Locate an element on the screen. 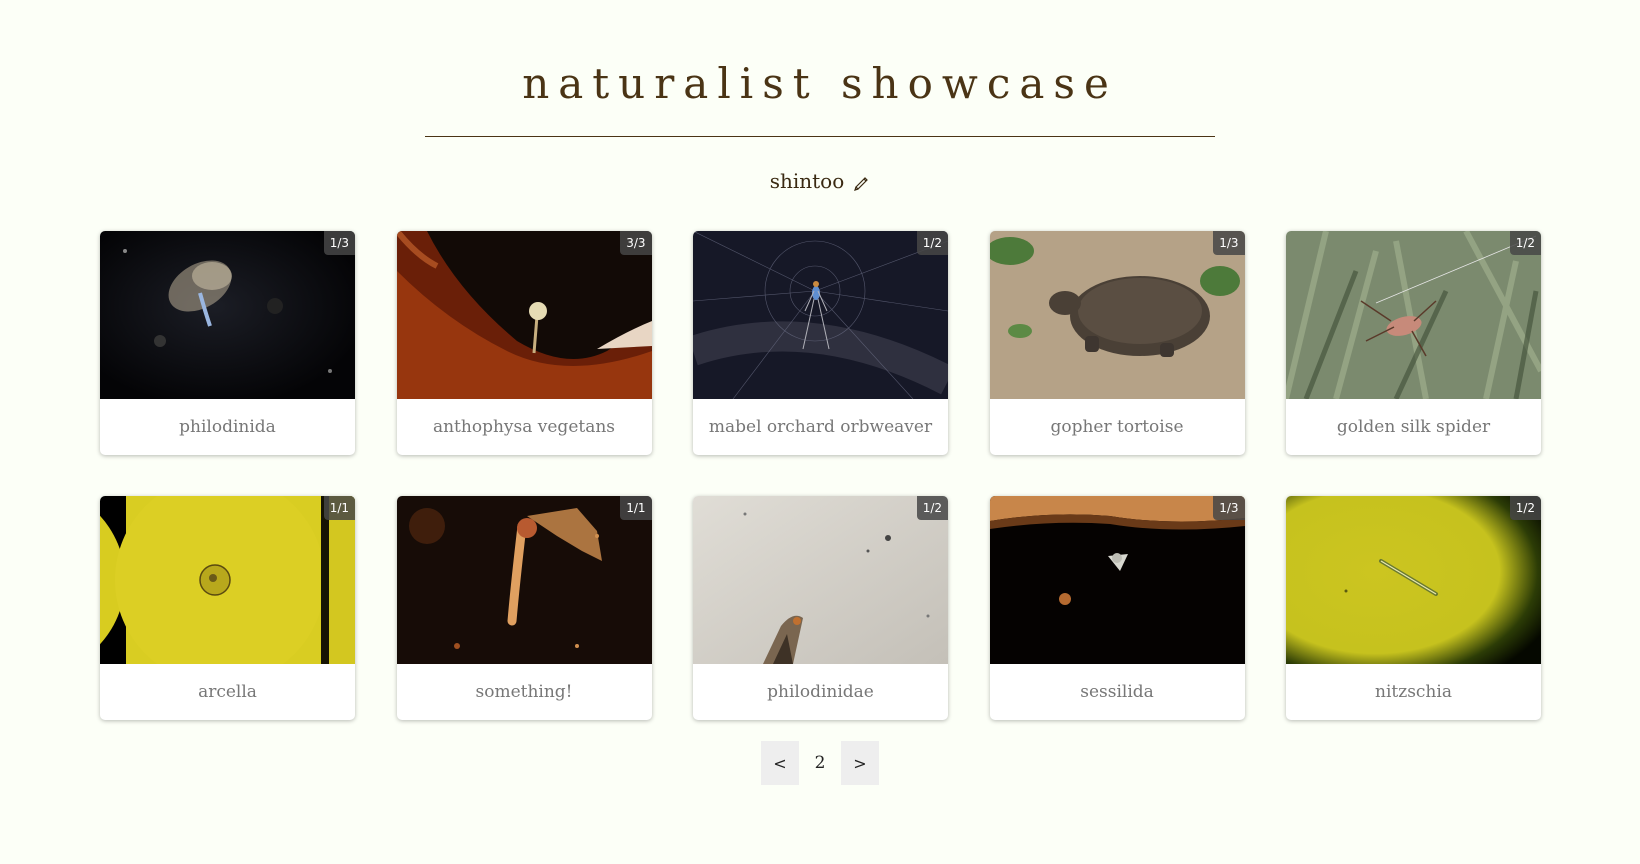 The width and height of the screenshot is (1640, 864). observation-card: 1/3 gopher tortoise is located at coordinates (1117, 343).